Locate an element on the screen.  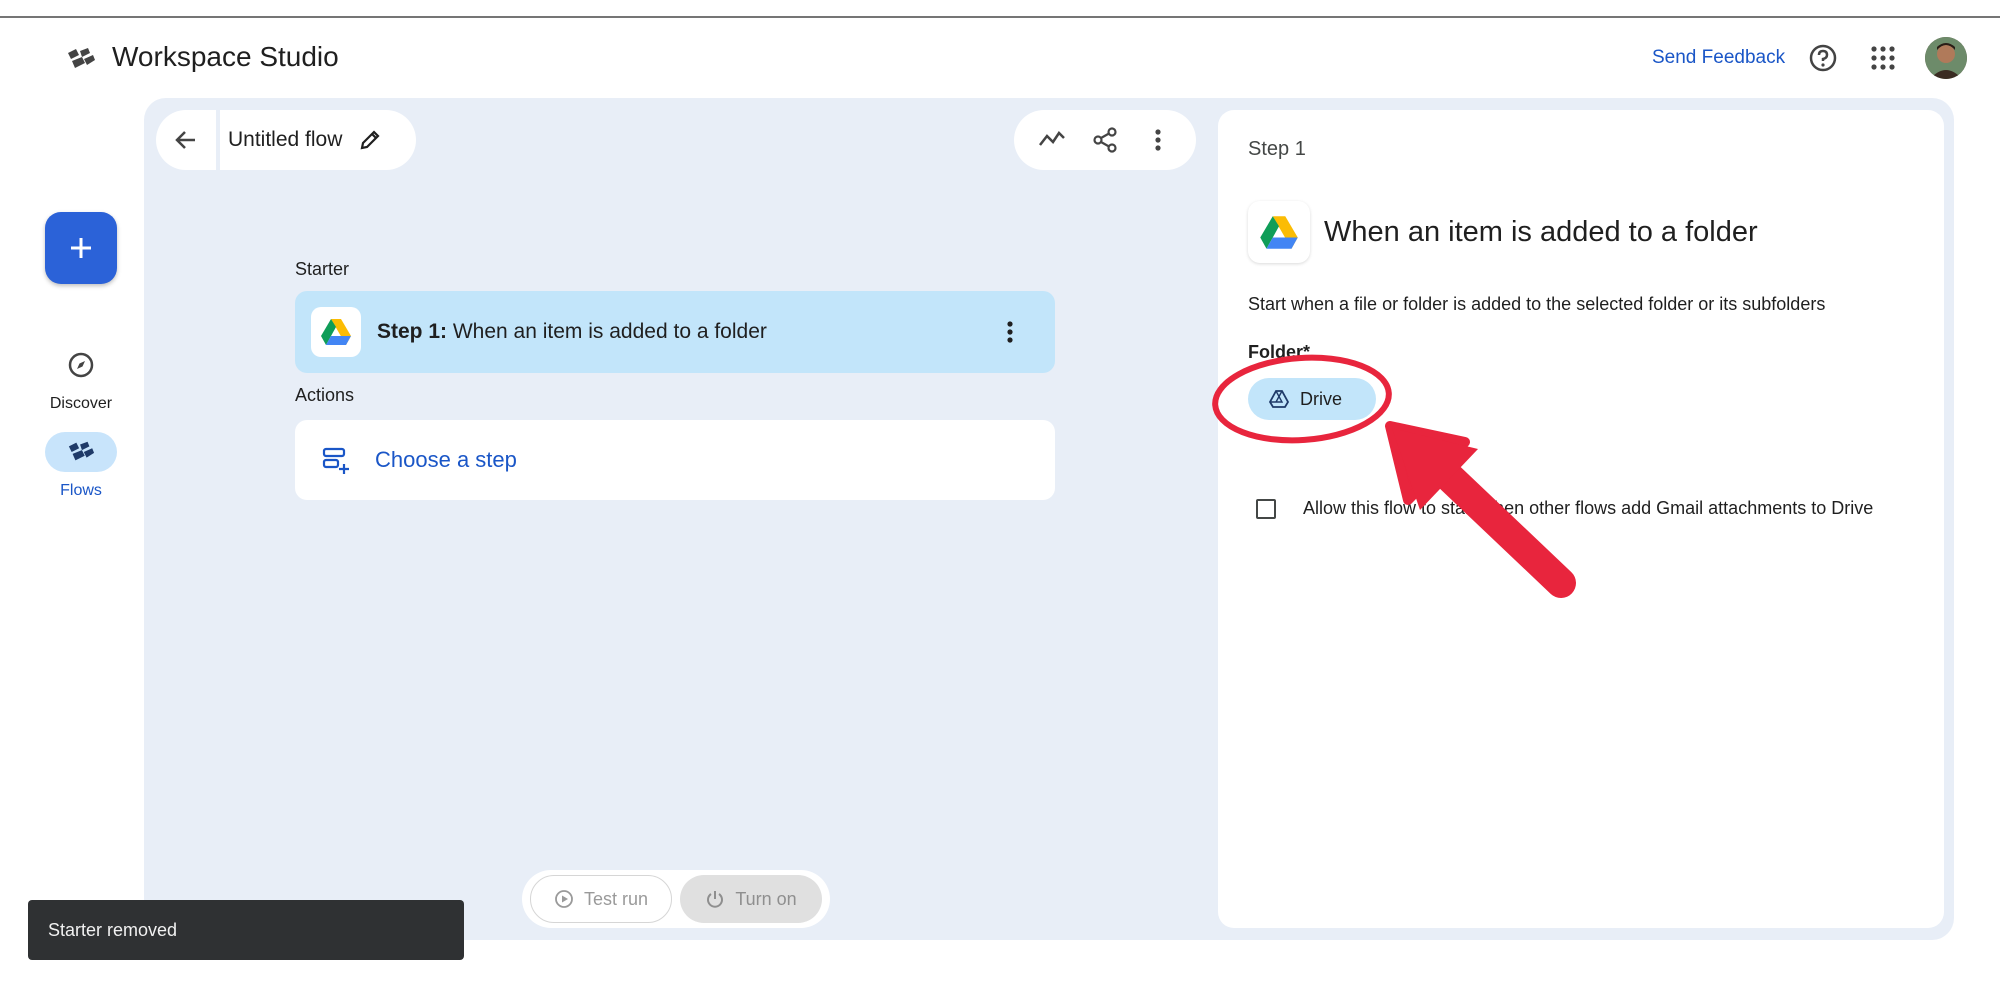
step-prefix: Step 1: is located at coordinates (412, 331).